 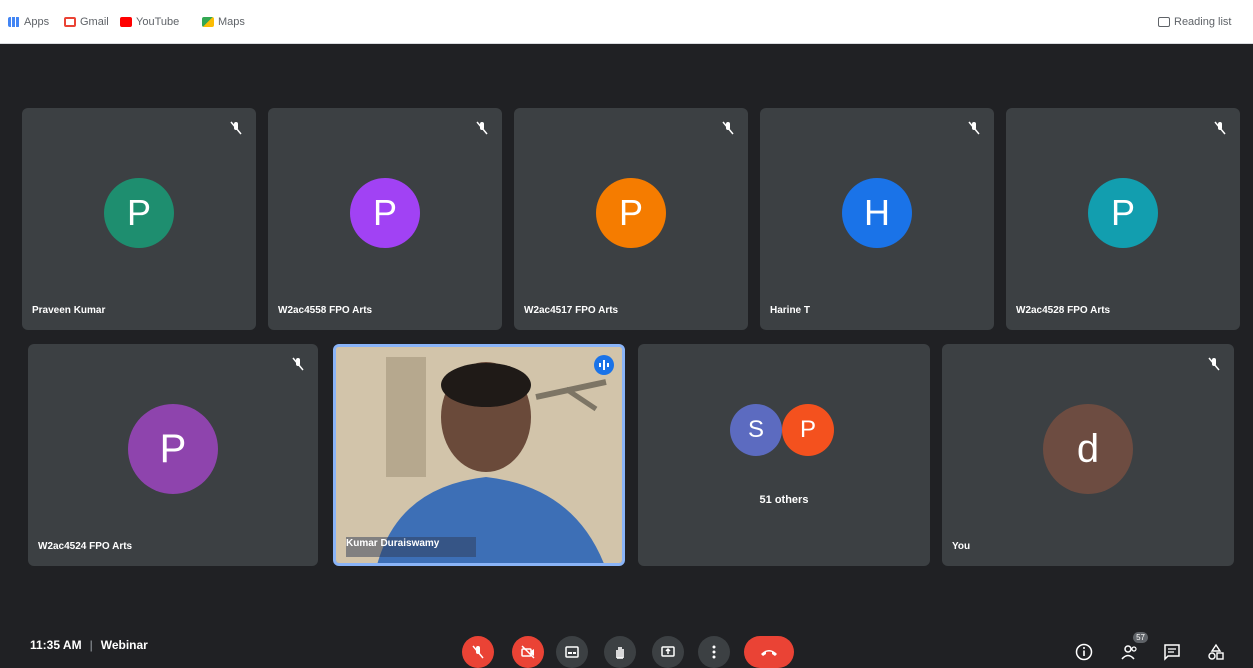 I want to click on bookmark-apps: Apps, so click(x=28, y=22).